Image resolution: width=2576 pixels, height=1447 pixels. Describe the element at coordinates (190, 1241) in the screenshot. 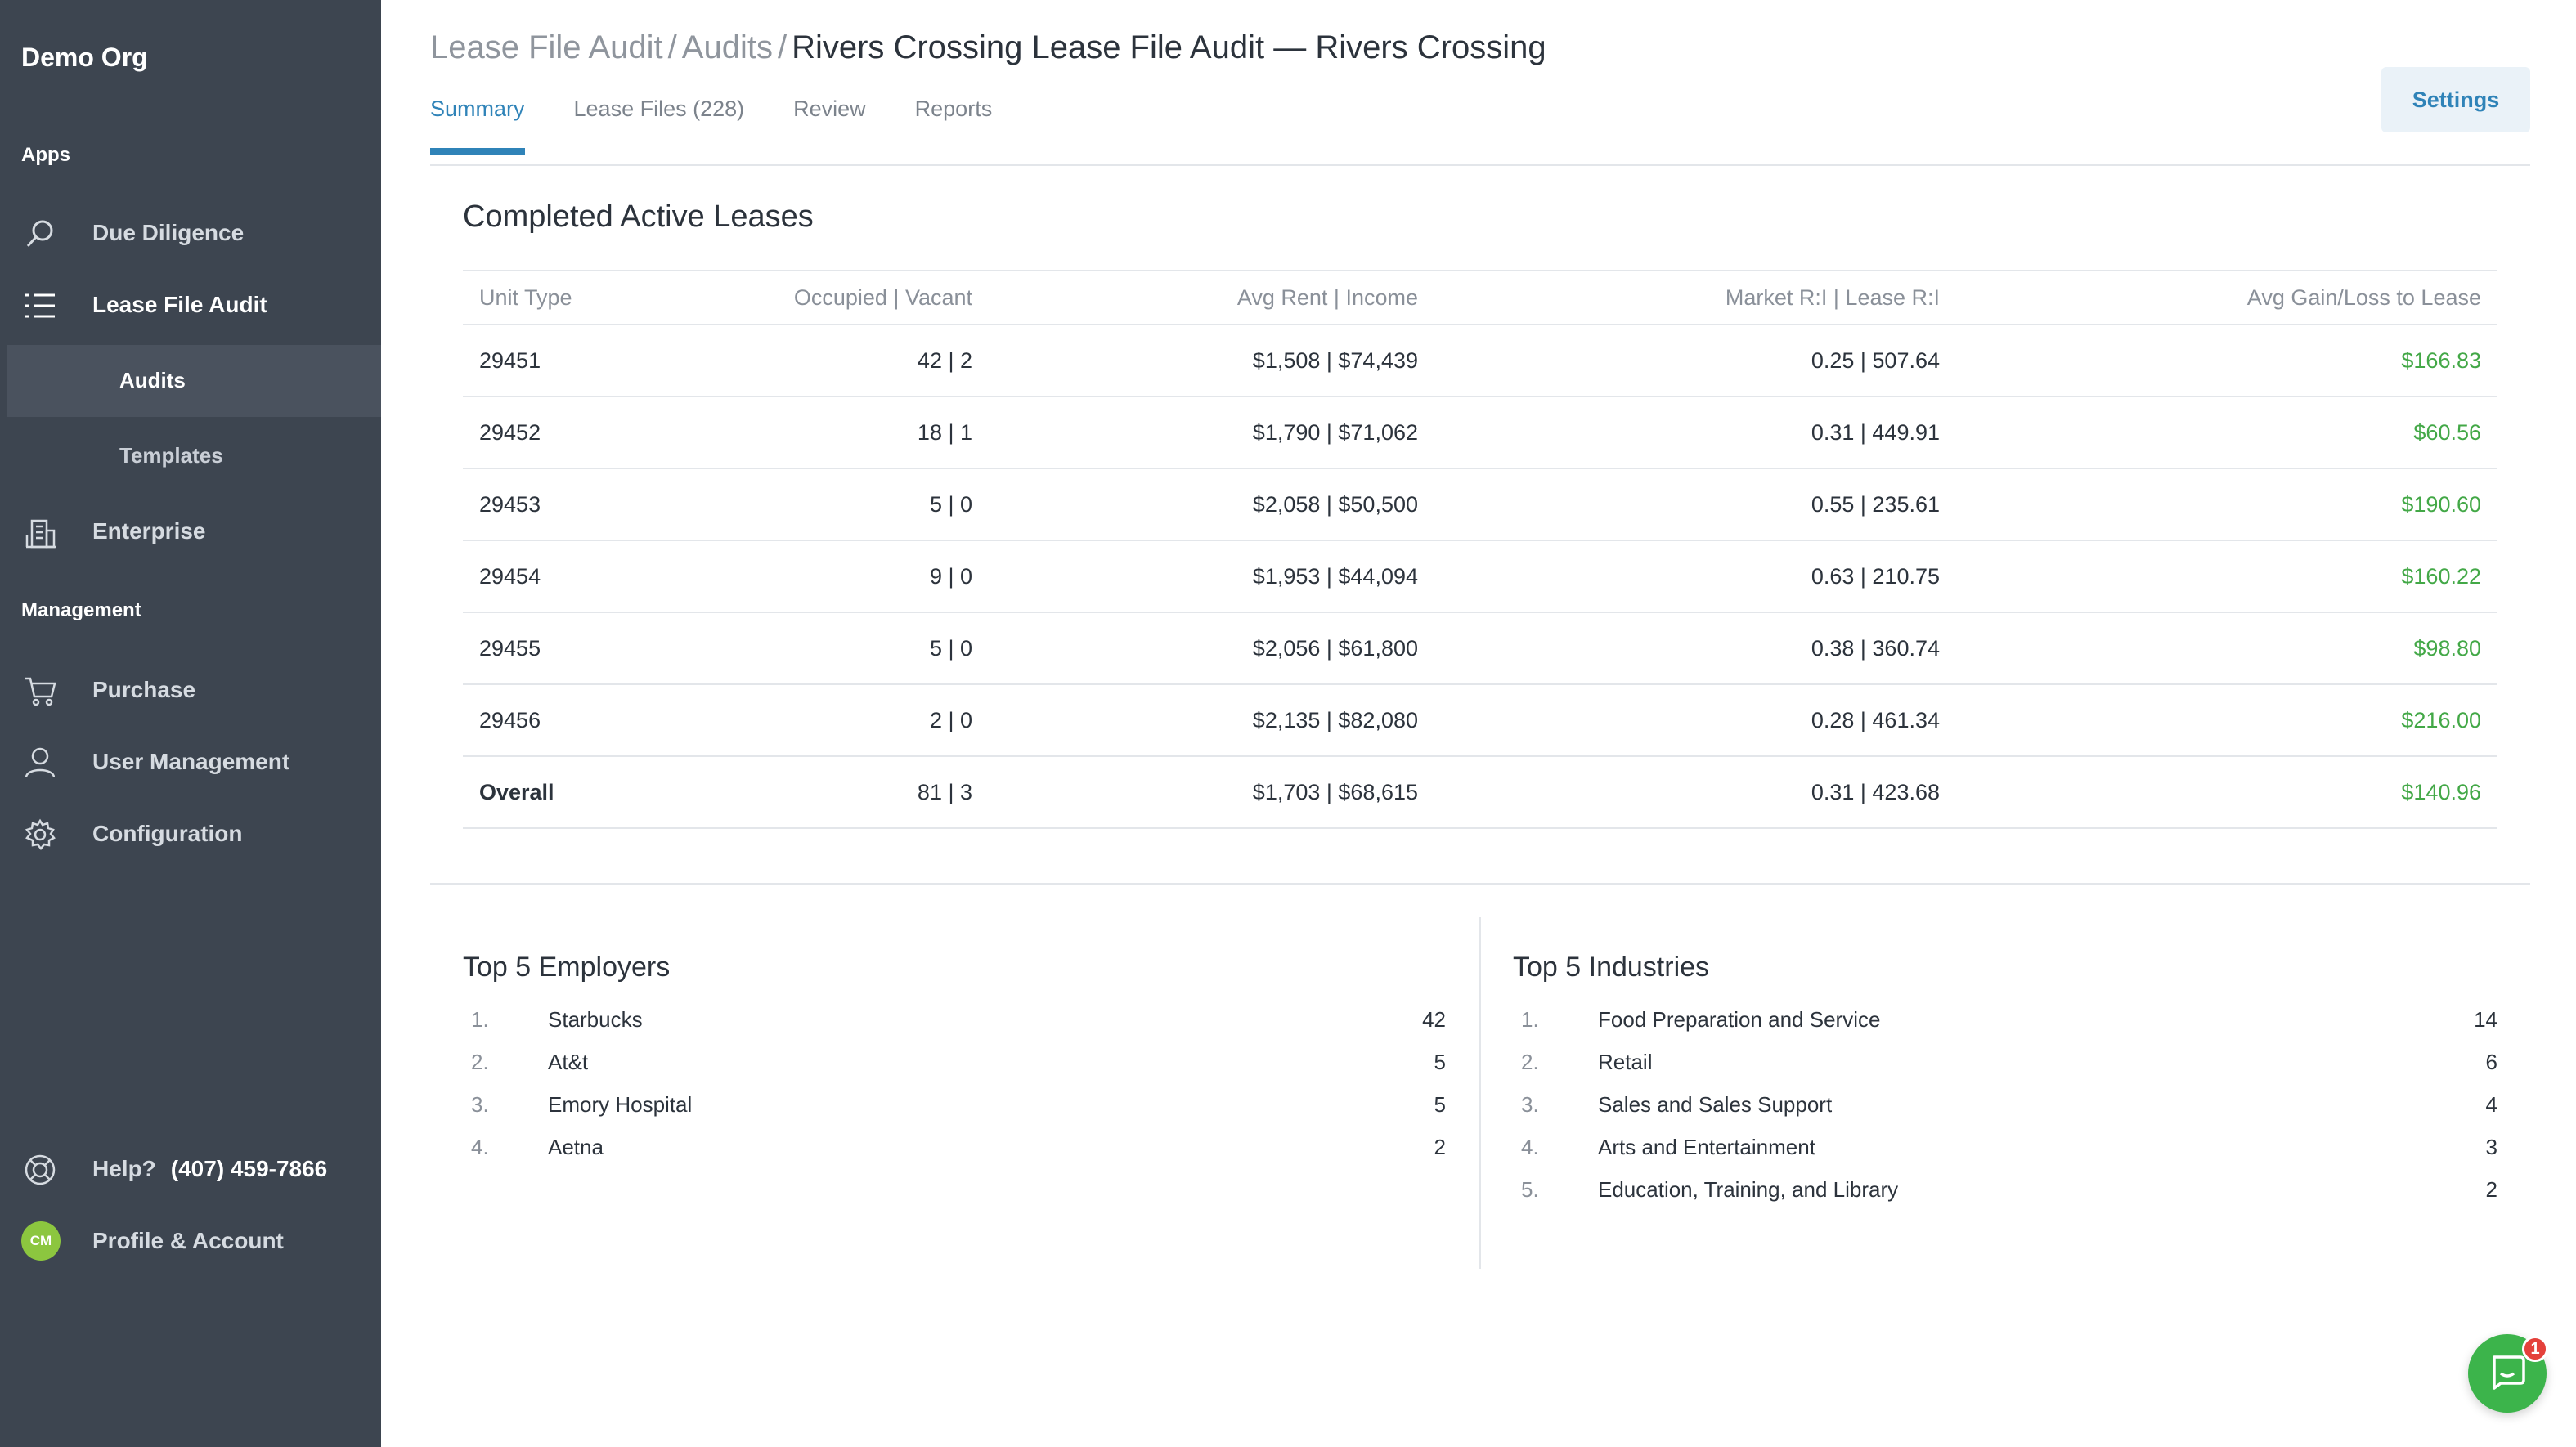

I see `sidebar-item-profile: Profile & Account` at that location.